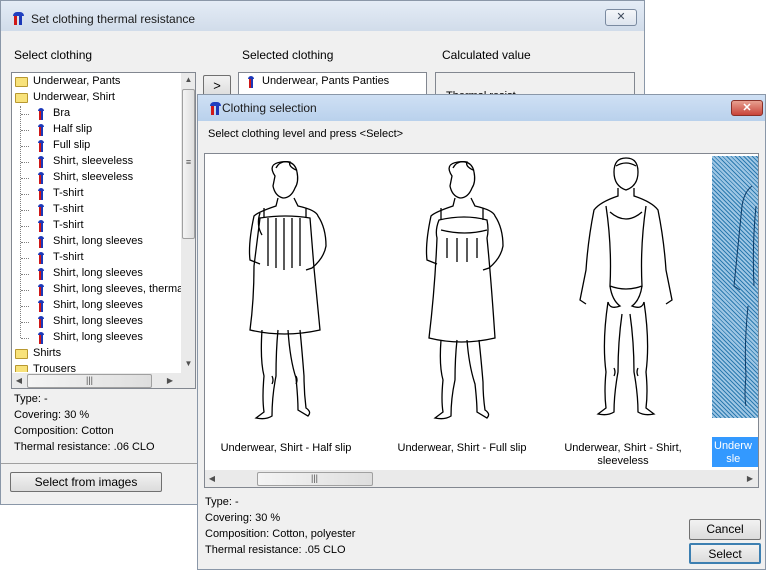 The height and width of the screenshot is (570, 766). What do you see at coordinates (285, 293) in the screenshot?
I see `half-slip-figure-icon` at bounding box center [285, 293].